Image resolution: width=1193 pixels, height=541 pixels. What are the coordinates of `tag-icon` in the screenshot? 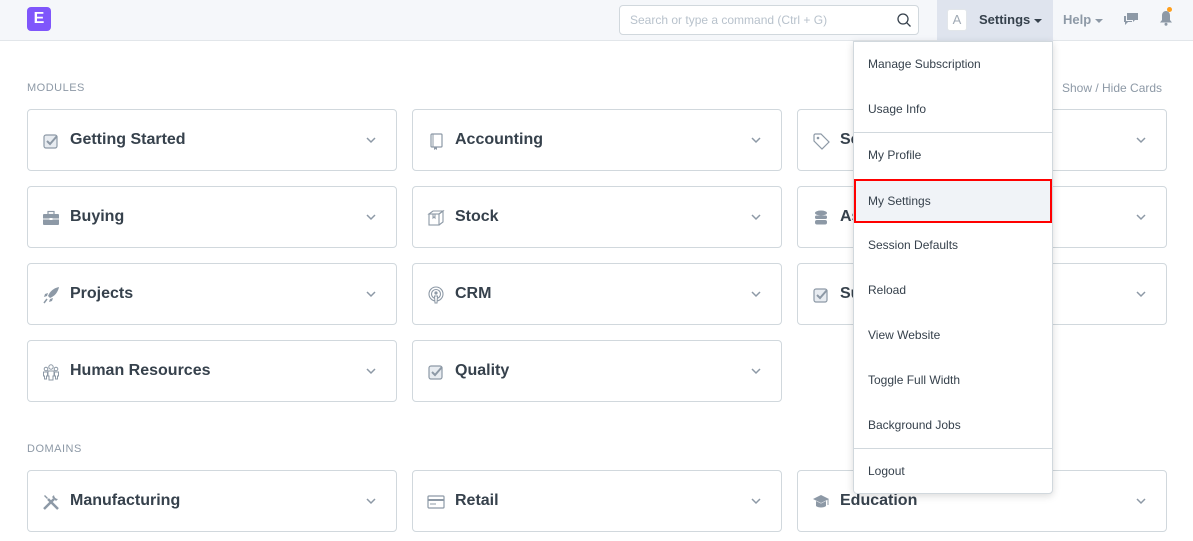 It's located at (821, 141).